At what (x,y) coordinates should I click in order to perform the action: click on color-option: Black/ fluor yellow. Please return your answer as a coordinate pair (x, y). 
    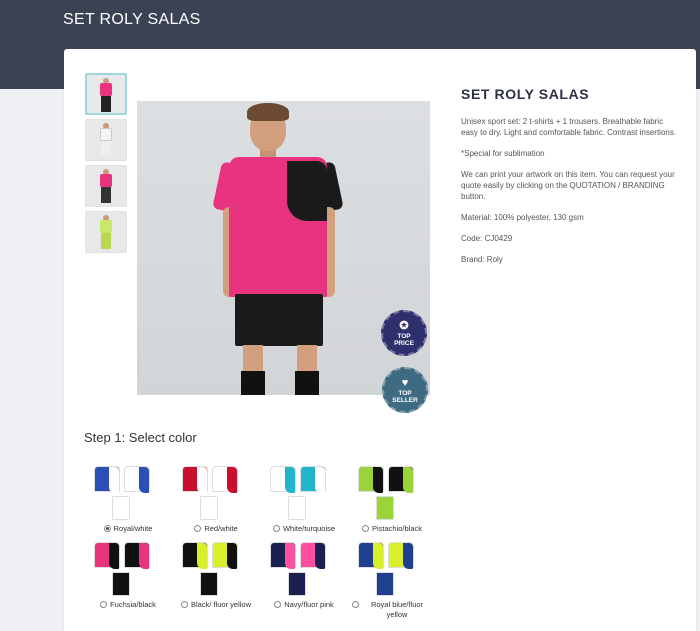
    Looking at the image, I should click on (216, 575).